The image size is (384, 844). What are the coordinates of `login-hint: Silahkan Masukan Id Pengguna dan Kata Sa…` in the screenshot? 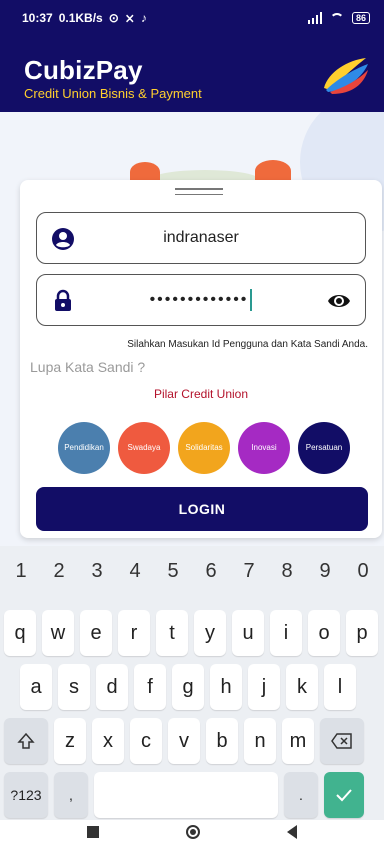 It's located at (247, 344).